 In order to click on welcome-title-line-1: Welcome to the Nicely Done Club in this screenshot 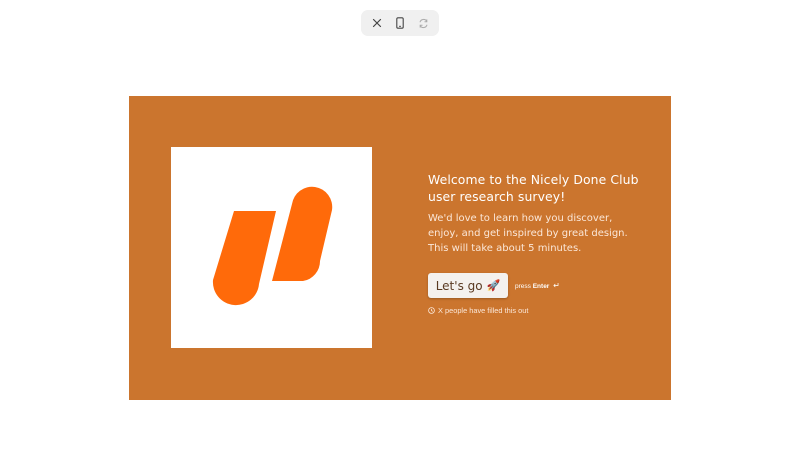, I will do `click(533, 179)`.